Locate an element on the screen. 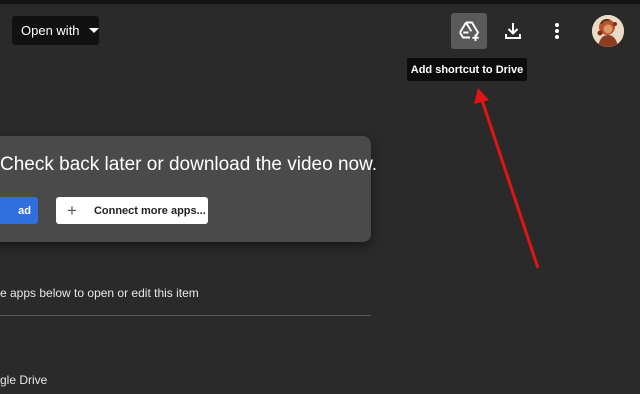  add-to-drive-icon is located at coordinates (469, 31).